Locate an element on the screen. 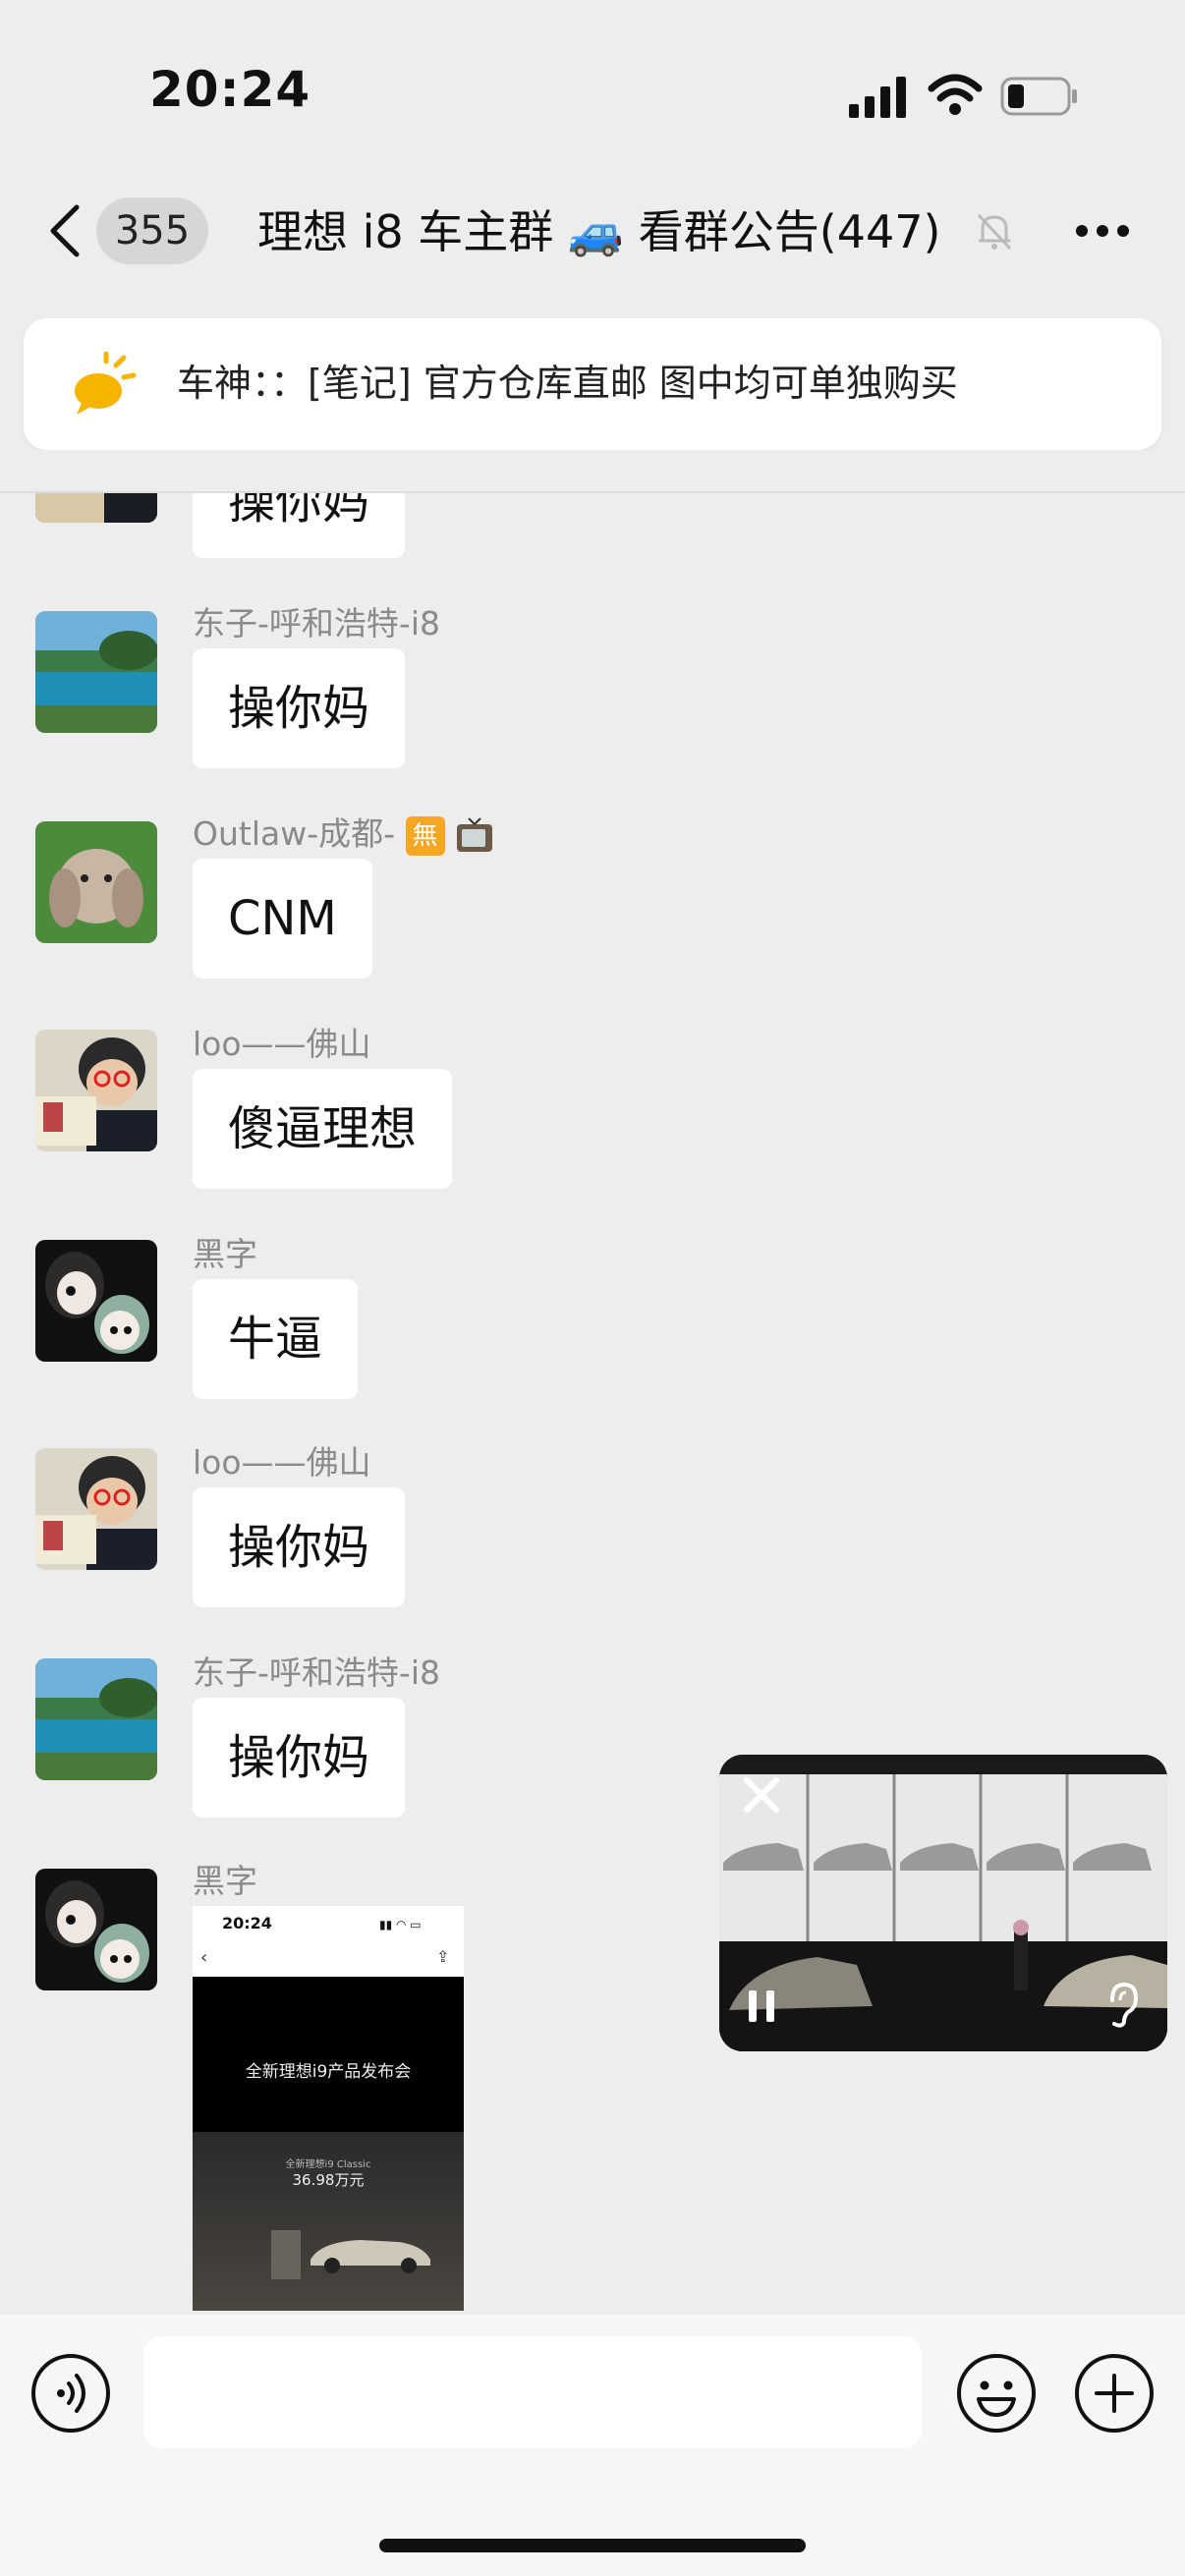 The width and height of the screenshot is (1185, 2576). signal-icon is located at coordinates (878, 97).